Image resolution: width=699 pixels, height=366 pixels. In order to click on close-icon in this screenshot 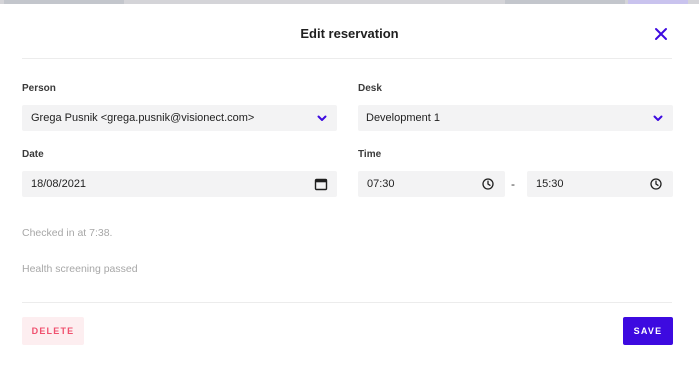, I will do `click(661, 34)`.